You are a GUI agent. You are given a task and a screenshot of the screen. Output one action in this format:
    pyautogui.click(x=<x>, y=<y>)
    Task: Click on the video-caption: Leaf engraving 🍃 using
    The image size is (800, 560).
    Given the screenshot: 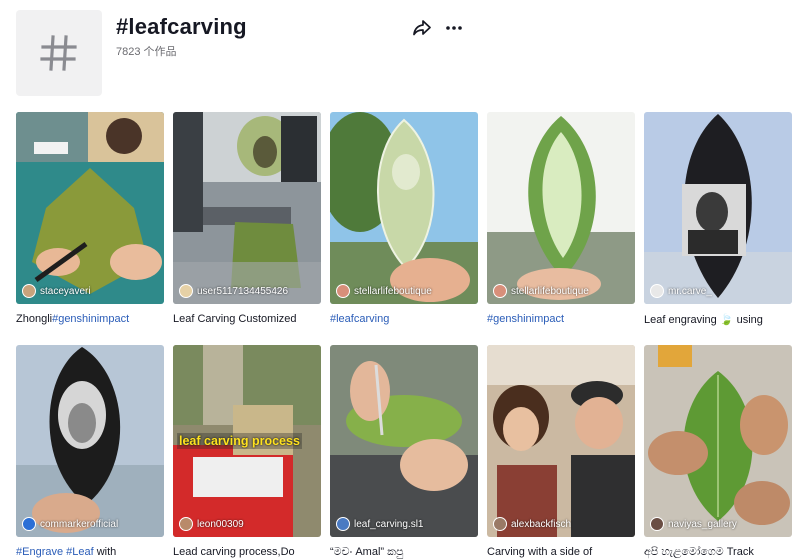 What is the action you would take?
    pyautogui.click(x=718, y=320)
    